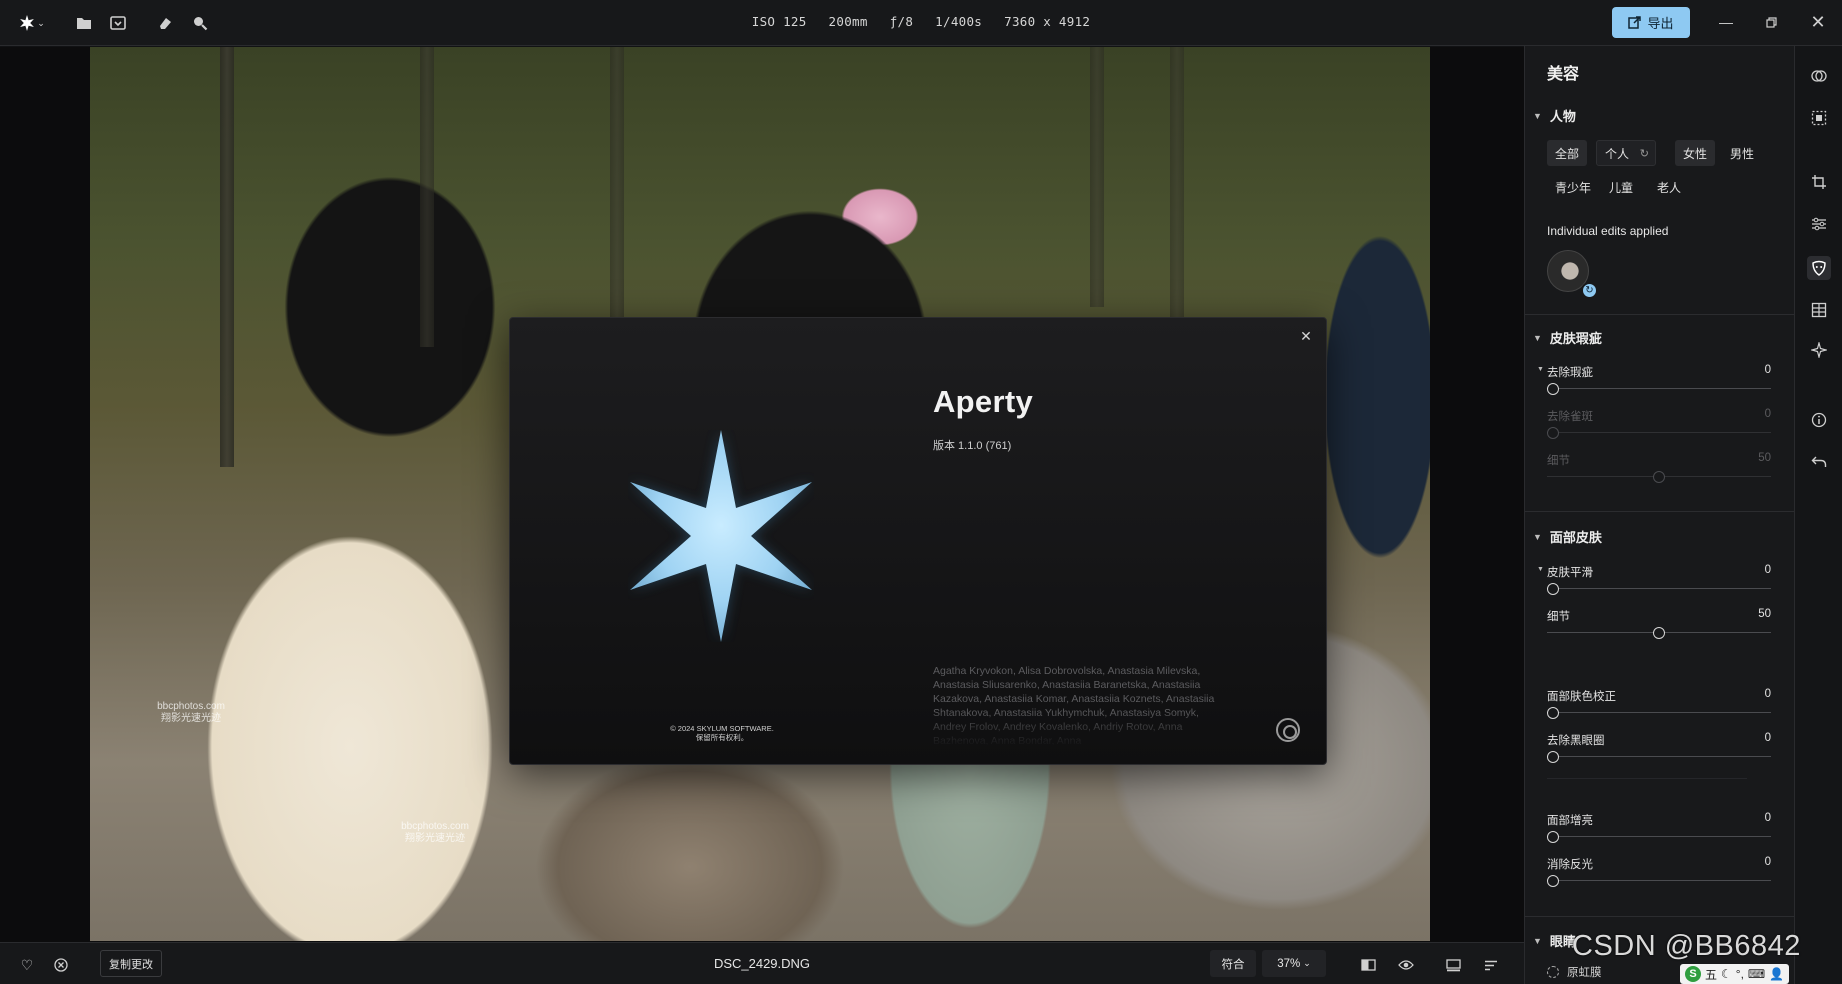 This screenshot has height=984, width=1842. What do you see at coordinates (779, 21) in the screenshot?
I see `exif-iso: ISO 125` at bounding box center [779, 21].